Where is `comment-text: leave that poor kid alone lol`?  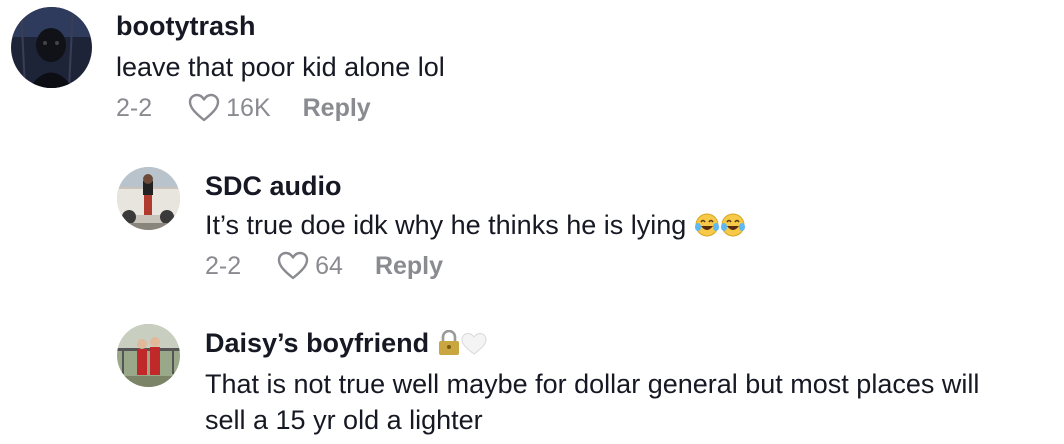
comment-text: leave that poor kid alone lol is located at coordinates (280, 67).